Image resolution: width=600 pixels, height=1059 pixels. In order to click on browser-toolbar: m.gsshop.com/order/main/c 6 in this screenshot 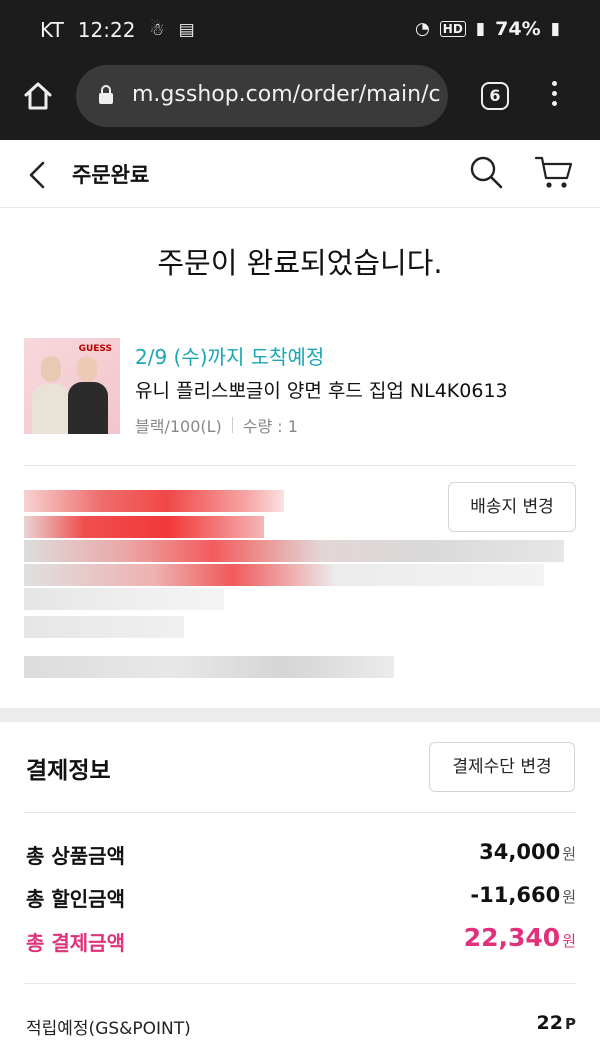, I will do `click(300, 101)`.